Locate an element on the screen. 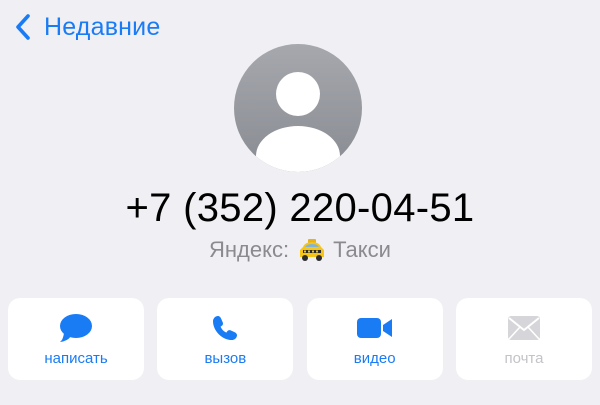  contact-label-suffix: Такси is located at coordinates (362, 249).